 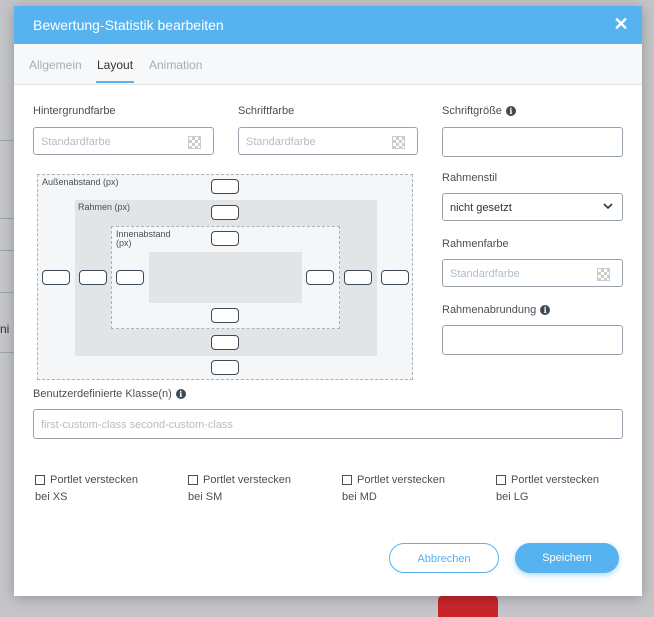 What do you see at coordinates (56, 277) in the screenshot?
I see `margin-left-input` at bounding box center [56, 277].